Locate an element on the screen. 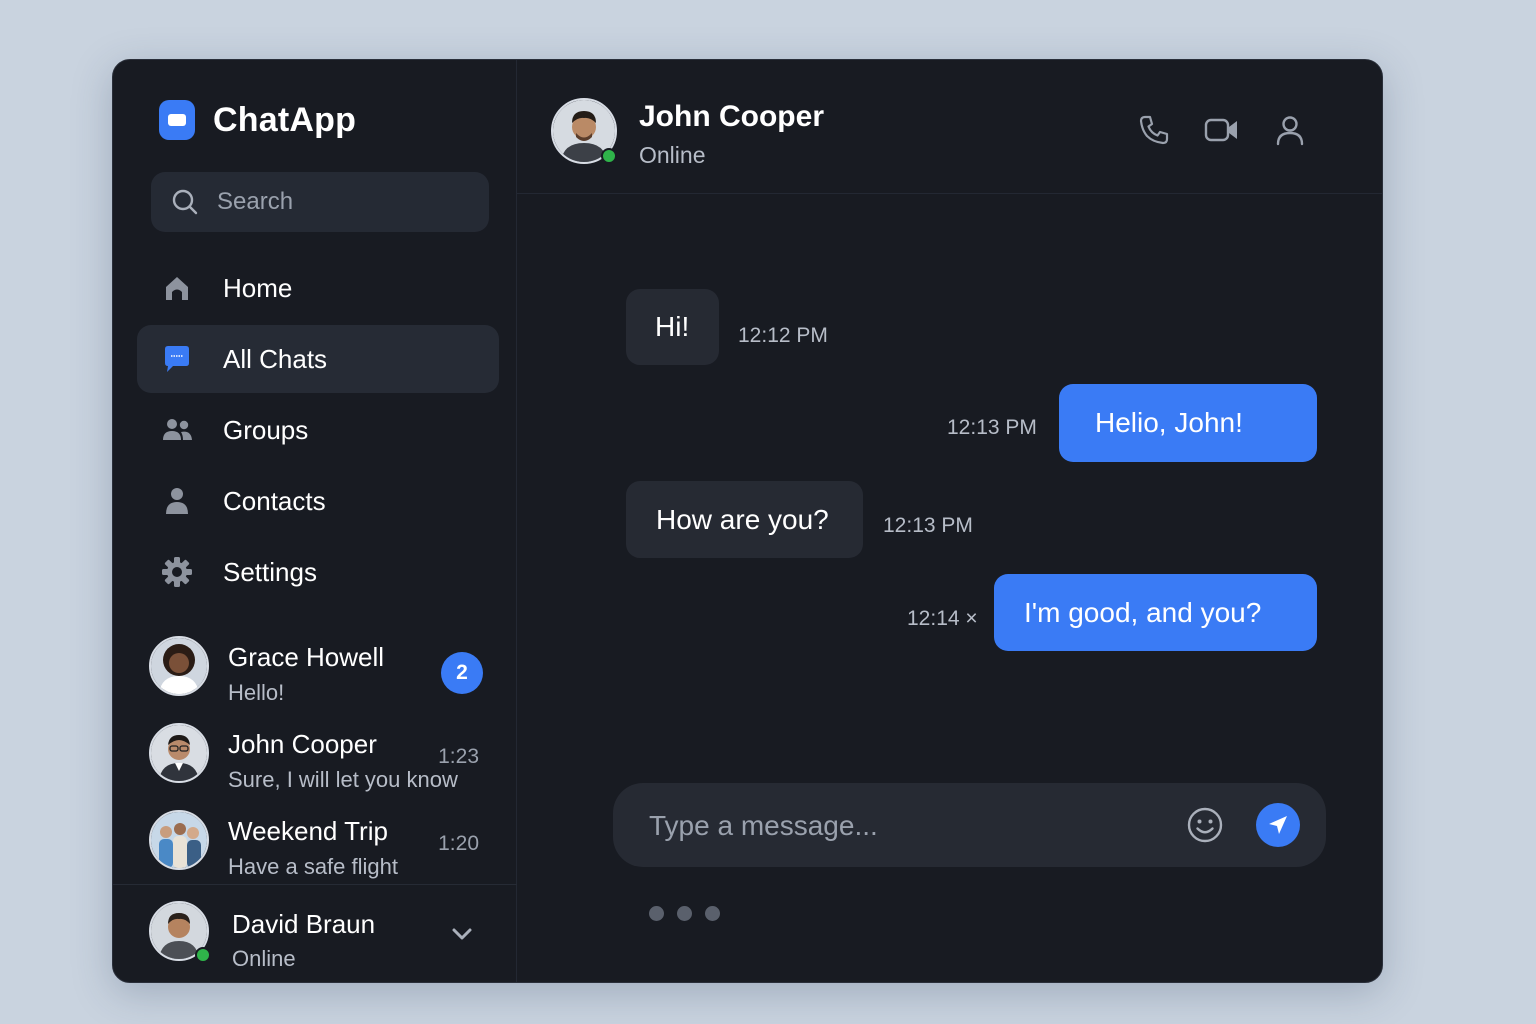  message-time: 12:14 × is located at coordinates (942, 618).